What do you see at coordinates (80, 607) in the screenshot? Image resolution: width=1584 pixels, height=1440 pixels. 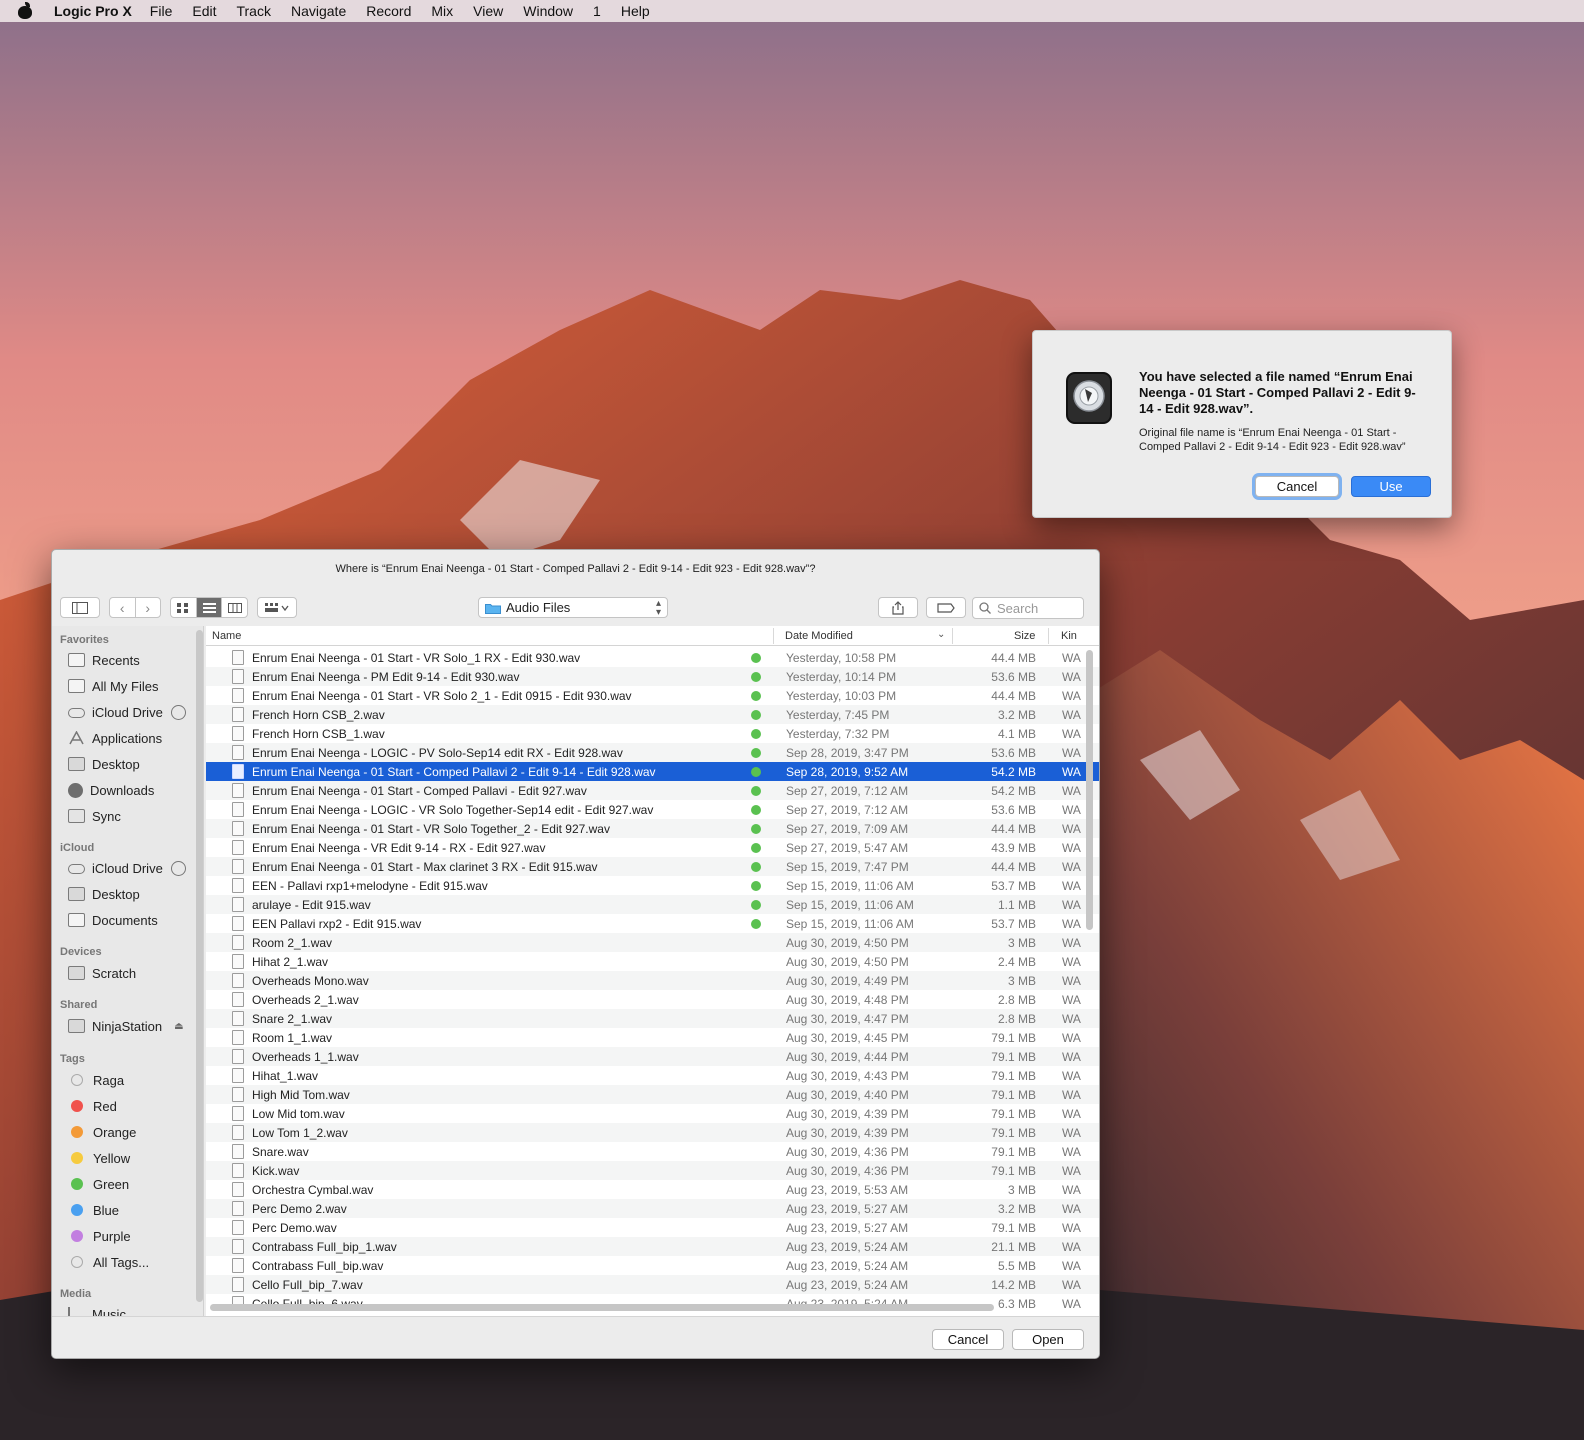 I see `sidebar-toggle-button` at bounding box center [80, 607].